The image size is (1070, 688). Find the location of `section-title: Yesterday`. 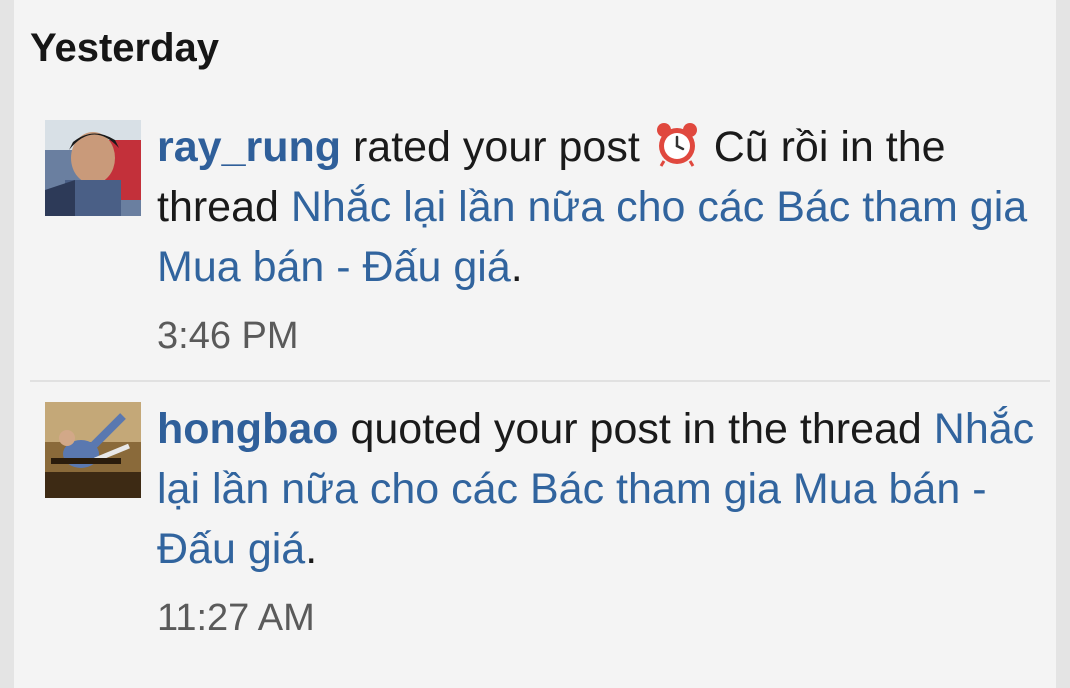

section-title: Yesterday is located at coordinates (125, 48).